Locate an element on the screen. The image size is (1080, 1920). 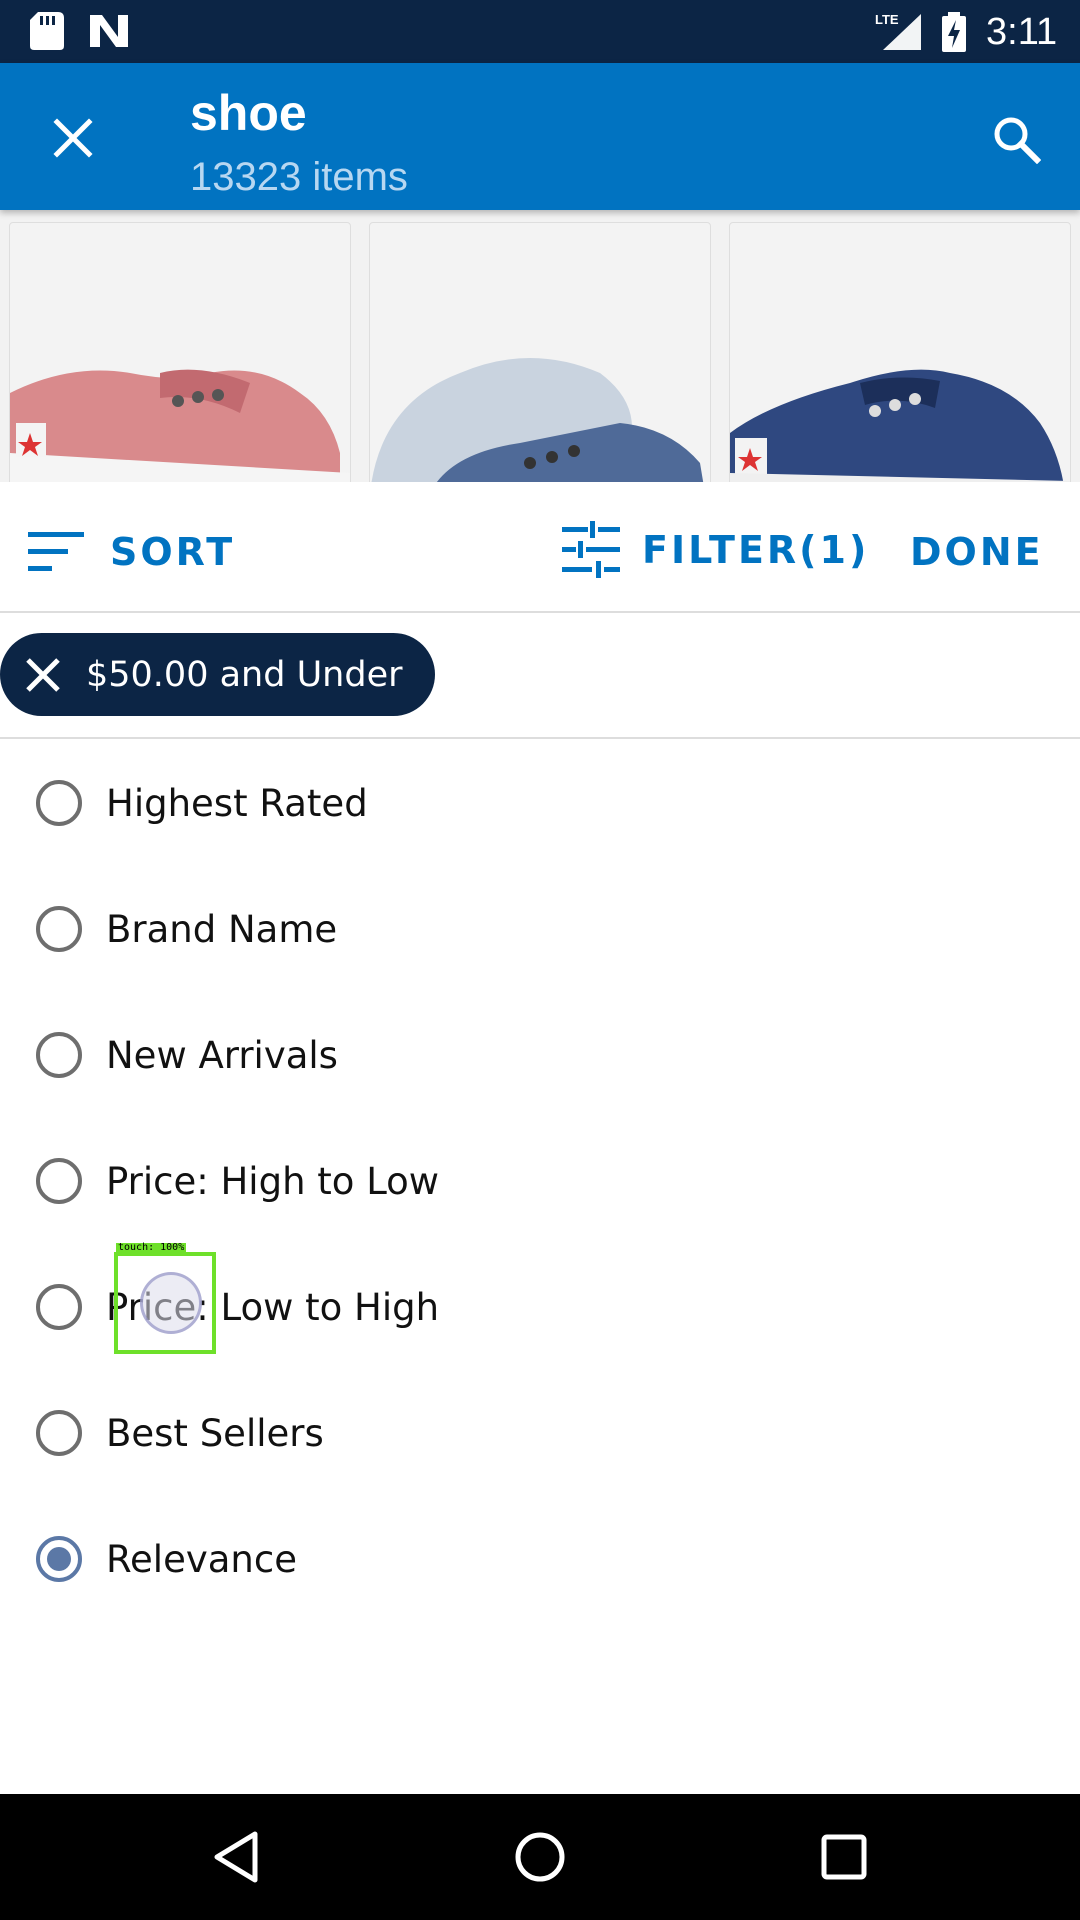
done-label: DONE is located at coordinates (977, 552).